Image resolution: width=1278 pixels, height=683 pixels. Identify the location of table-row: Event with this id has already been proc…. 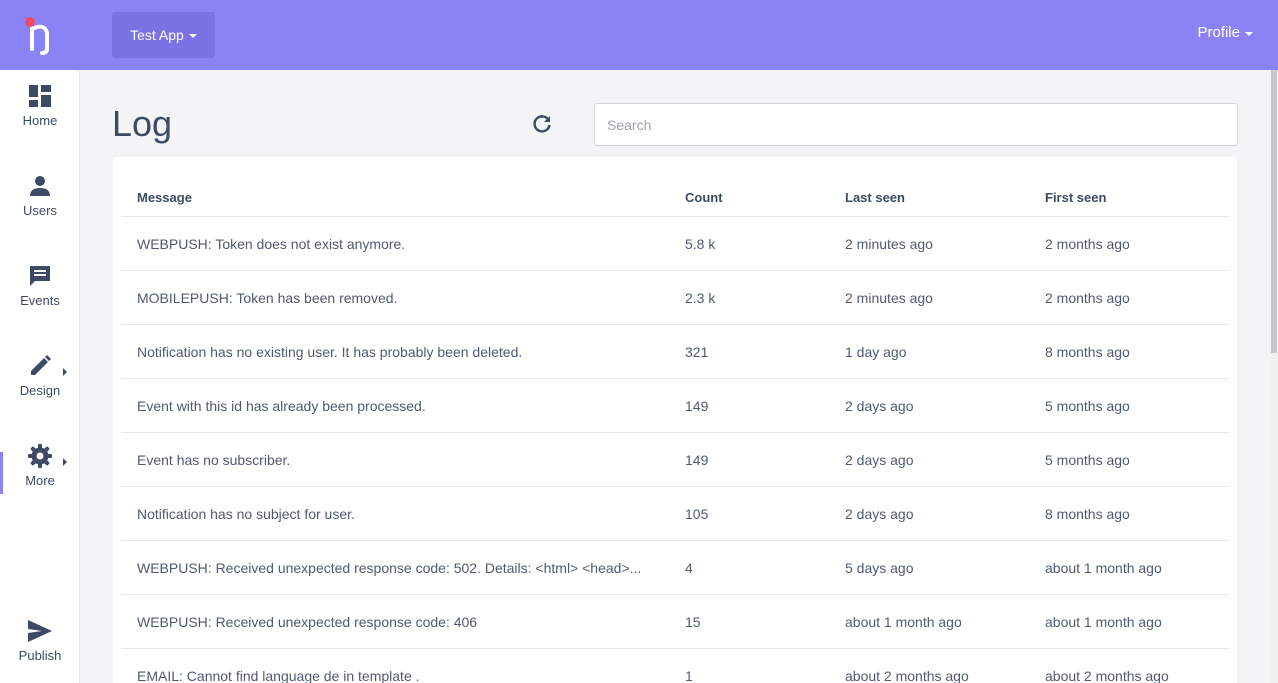
(675, 406).